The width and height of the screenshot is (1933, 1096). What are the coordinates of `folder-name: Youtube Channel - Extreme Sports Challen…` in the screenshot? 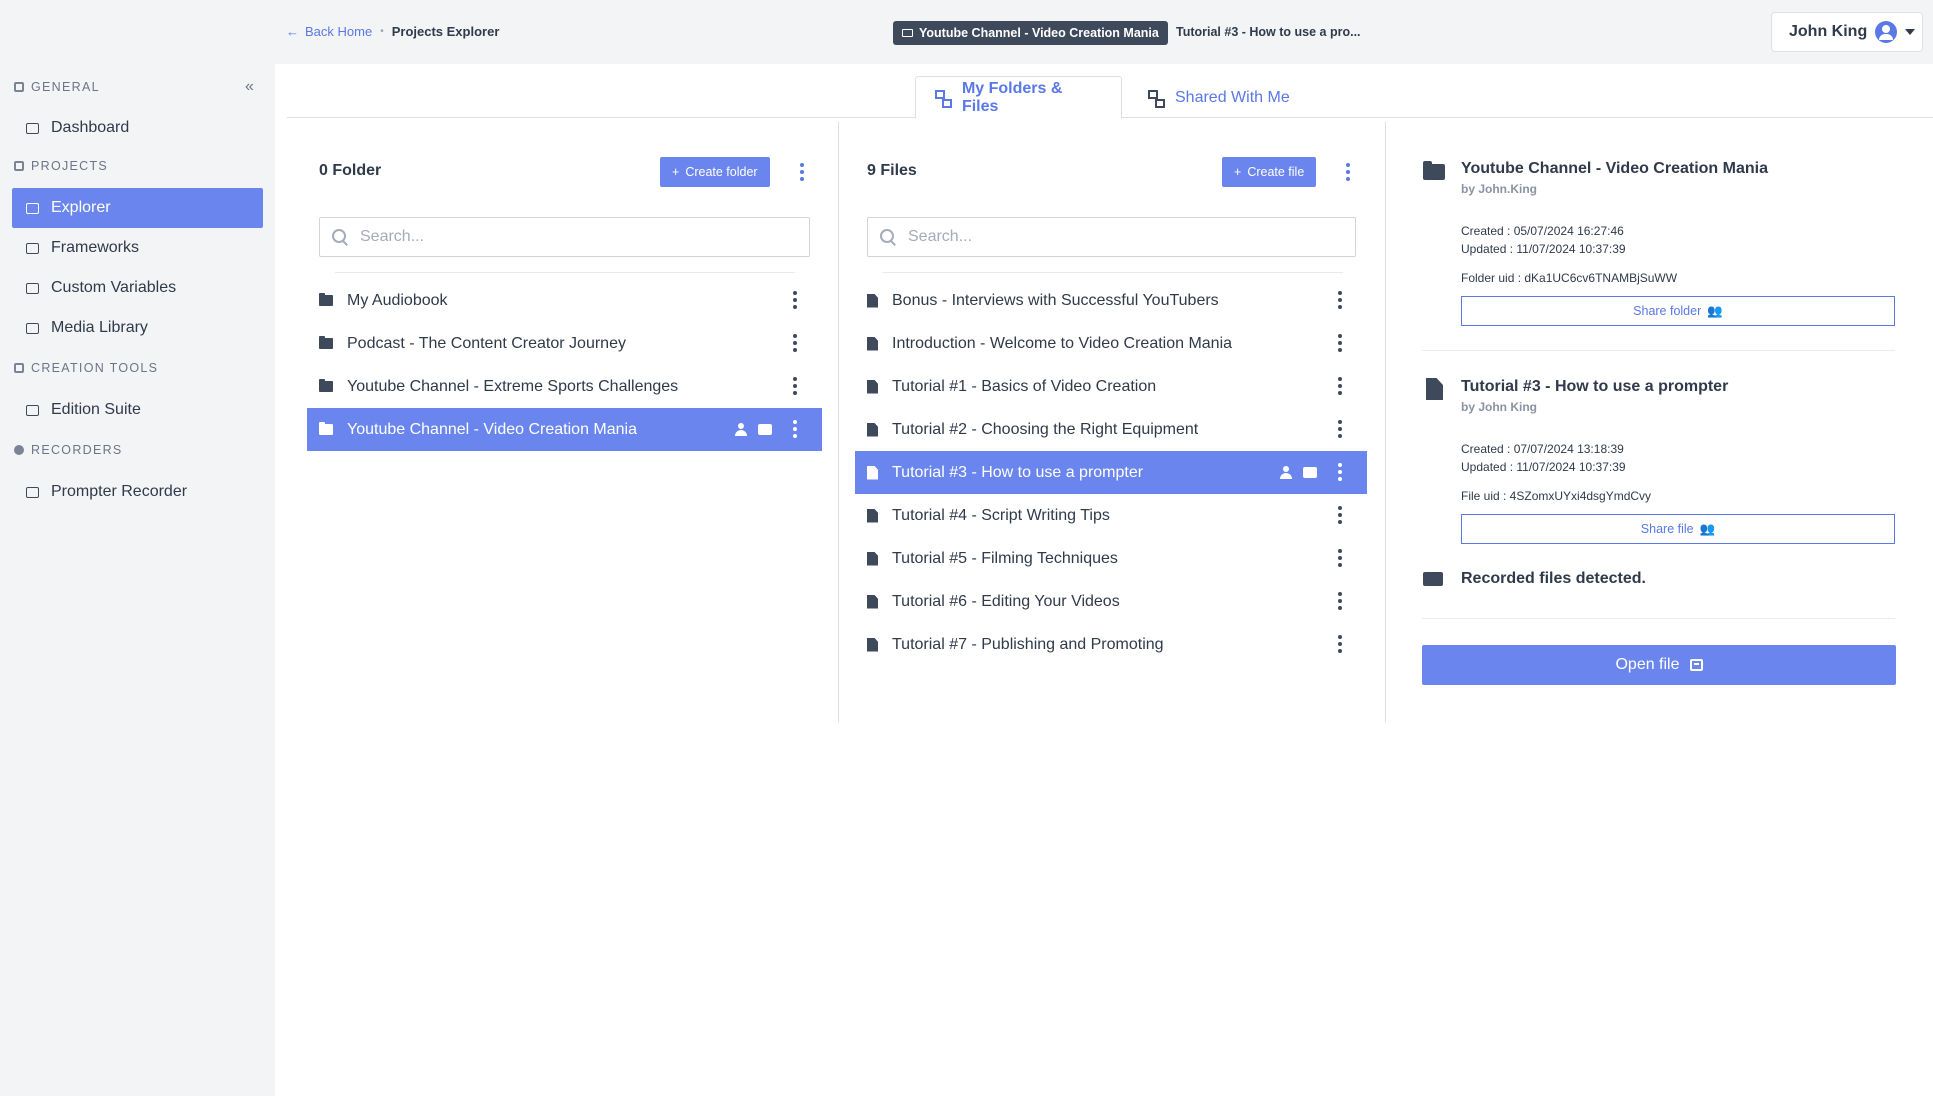 It's located at (513, 386).